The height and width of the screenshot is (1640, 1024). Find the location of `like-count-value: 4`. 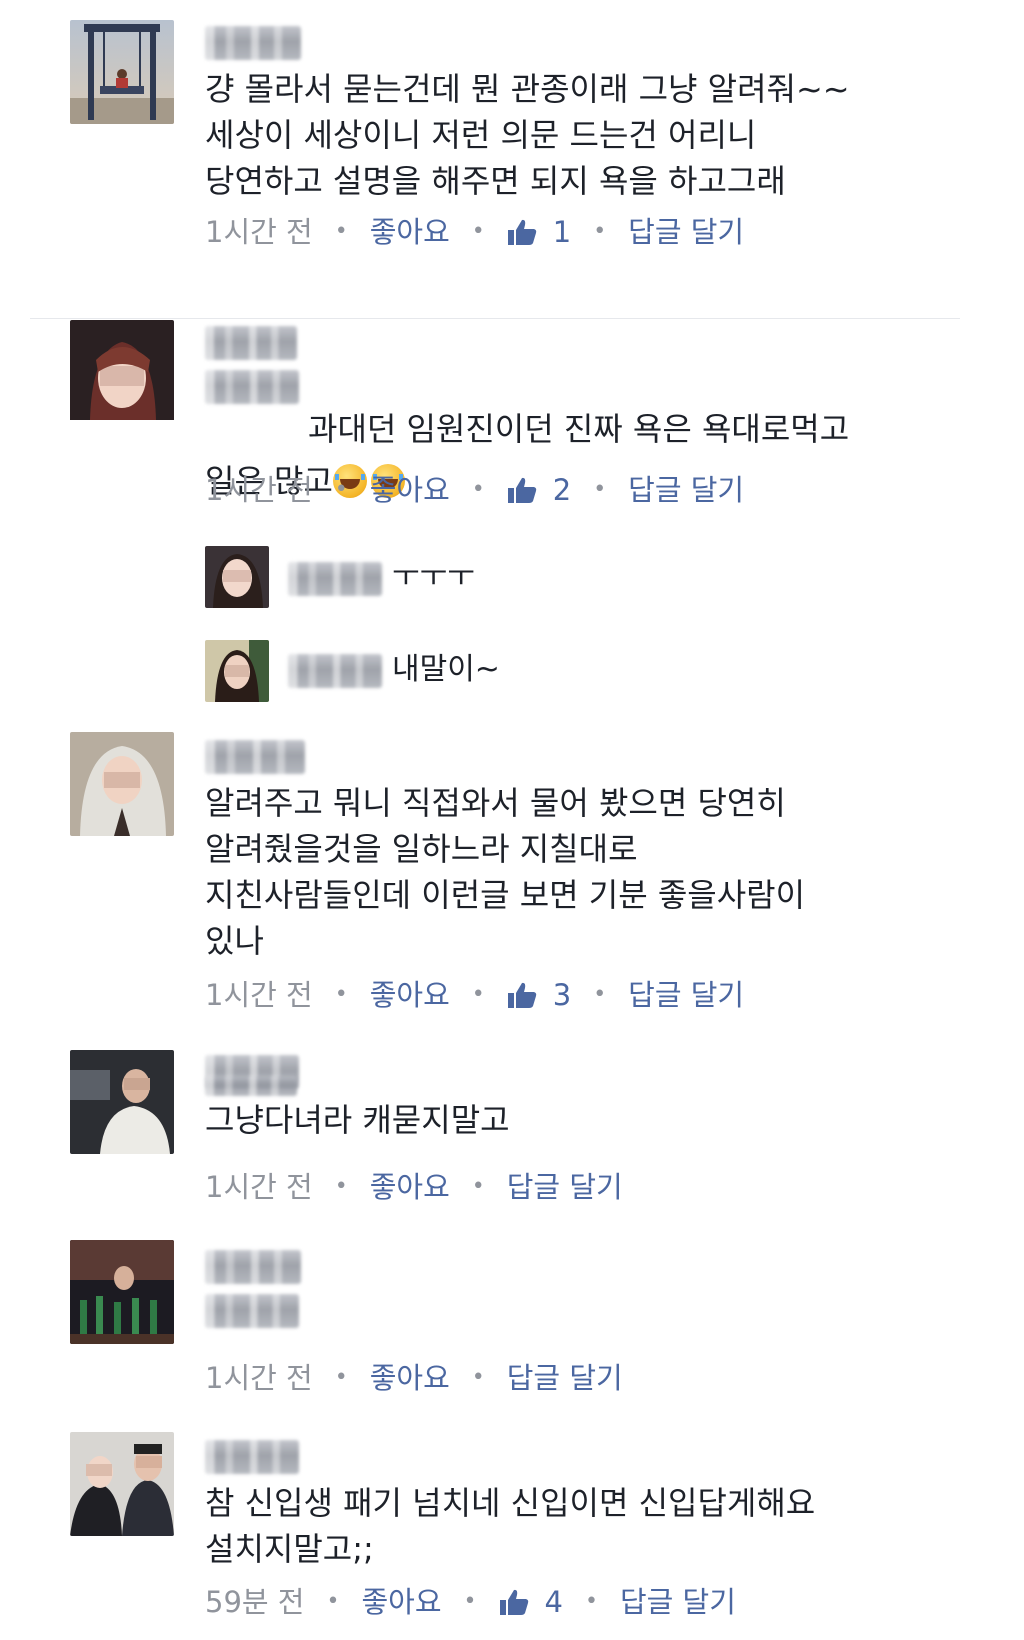

like-count-value: 4 is located at coordinates (553, 1602).